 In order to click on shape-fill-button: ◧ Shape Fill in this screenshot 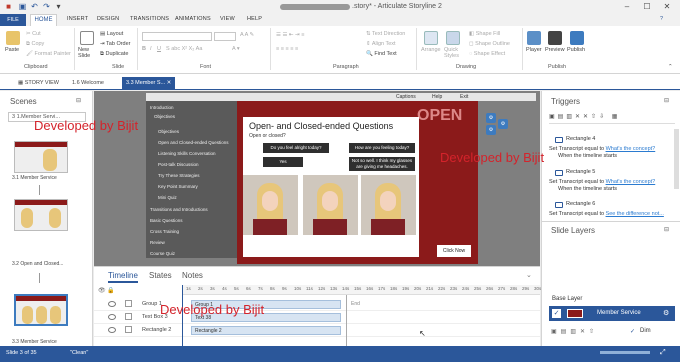, I will do `click(484, 34)`.